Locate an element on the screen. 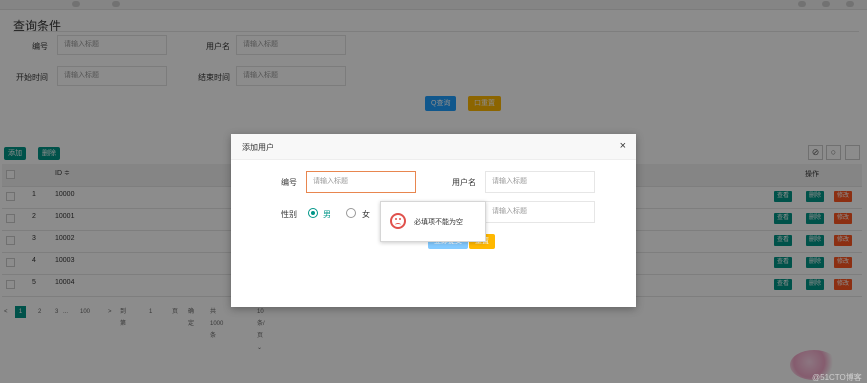 The height and width of the screenshot is (383, 867). close-icon: × is located at coordinates (623, 146).